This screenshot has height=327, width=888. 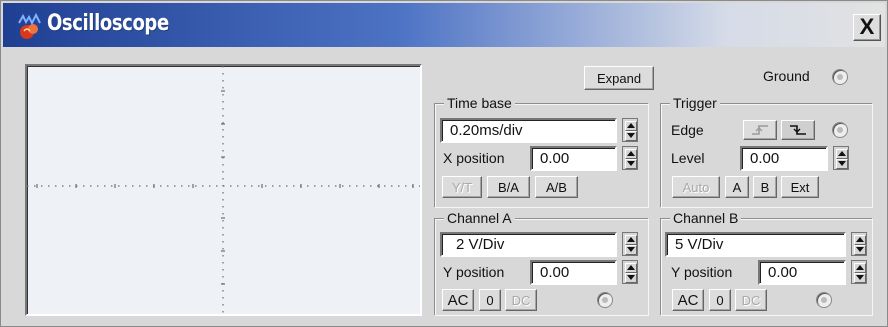 I want to click on channel-b-title: Channel B, so click(x=706, y=218).